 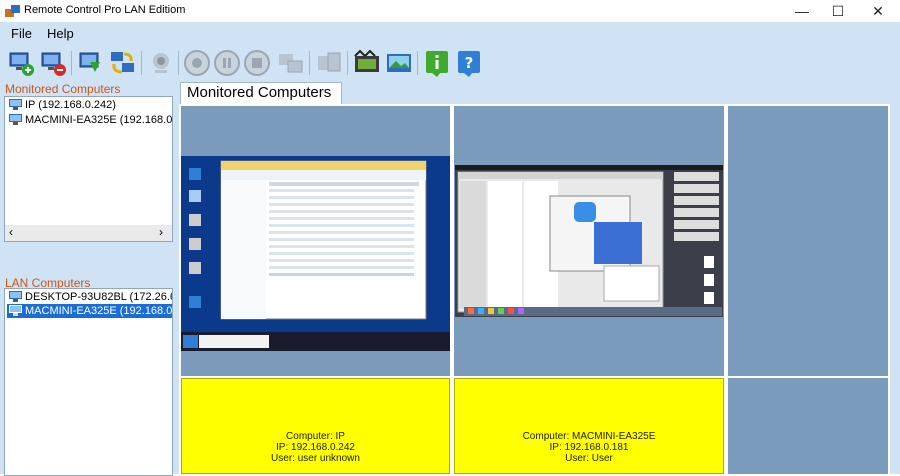 I want to click on lan-item-selected: MACMINI-EA325E (192.168.0., so click(x=90, y=311).